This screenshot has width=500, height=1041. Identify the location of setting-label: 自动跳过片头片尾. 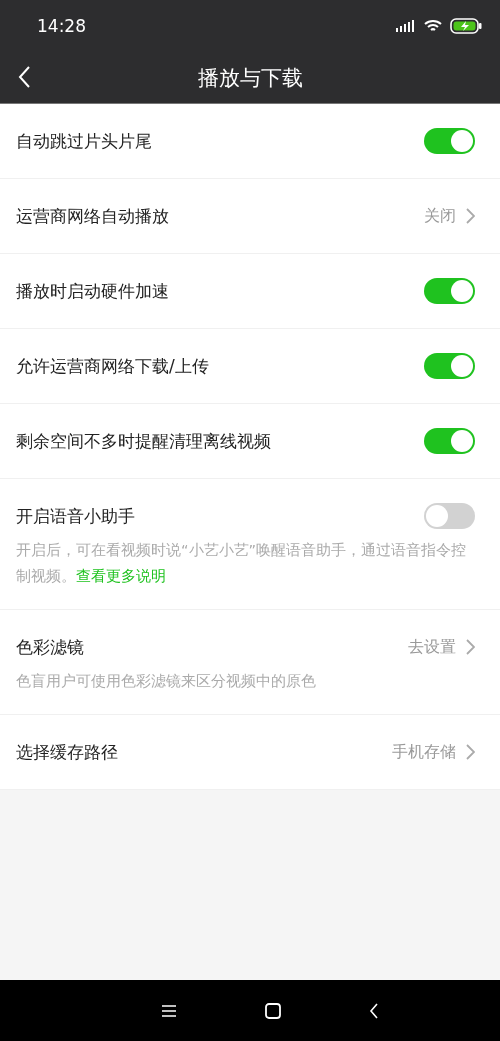
(84, 141).